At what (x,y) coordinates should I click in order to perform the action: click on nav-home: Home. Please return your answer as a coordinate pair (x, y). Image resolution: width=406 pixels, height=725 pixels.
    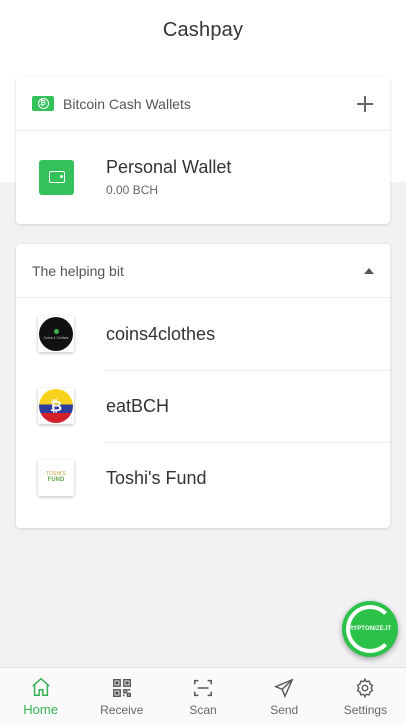
    Looking at the image, I should click on (40, 696).